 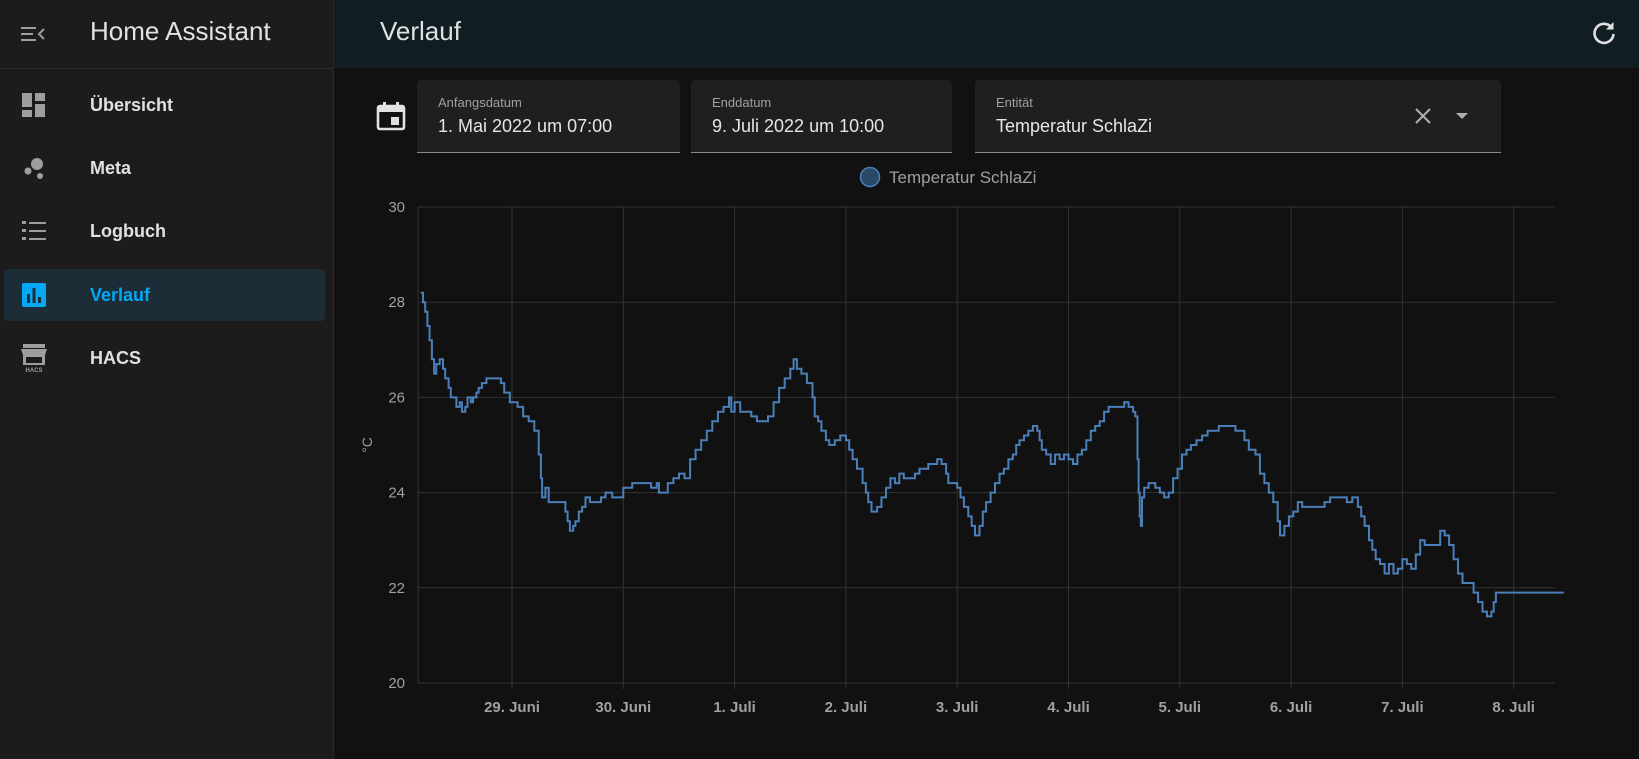 I want to click on refresh-icon, so click(x=1604, y=33).